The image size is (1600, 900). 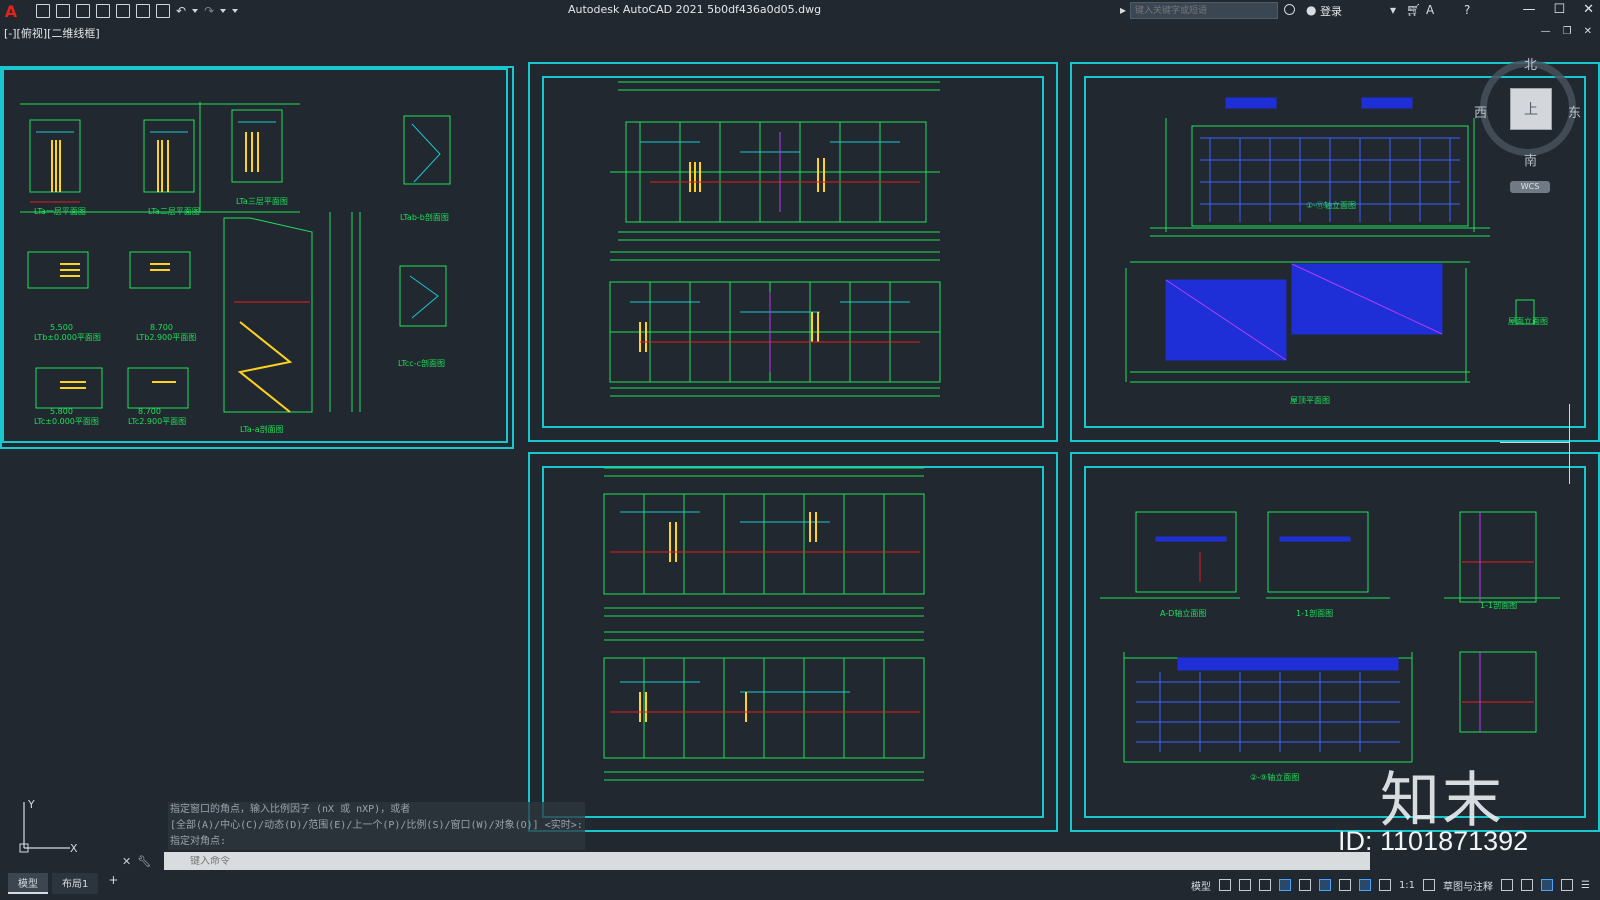 I want to click on crosshair-horizontal, so click(x=1535, y=442).